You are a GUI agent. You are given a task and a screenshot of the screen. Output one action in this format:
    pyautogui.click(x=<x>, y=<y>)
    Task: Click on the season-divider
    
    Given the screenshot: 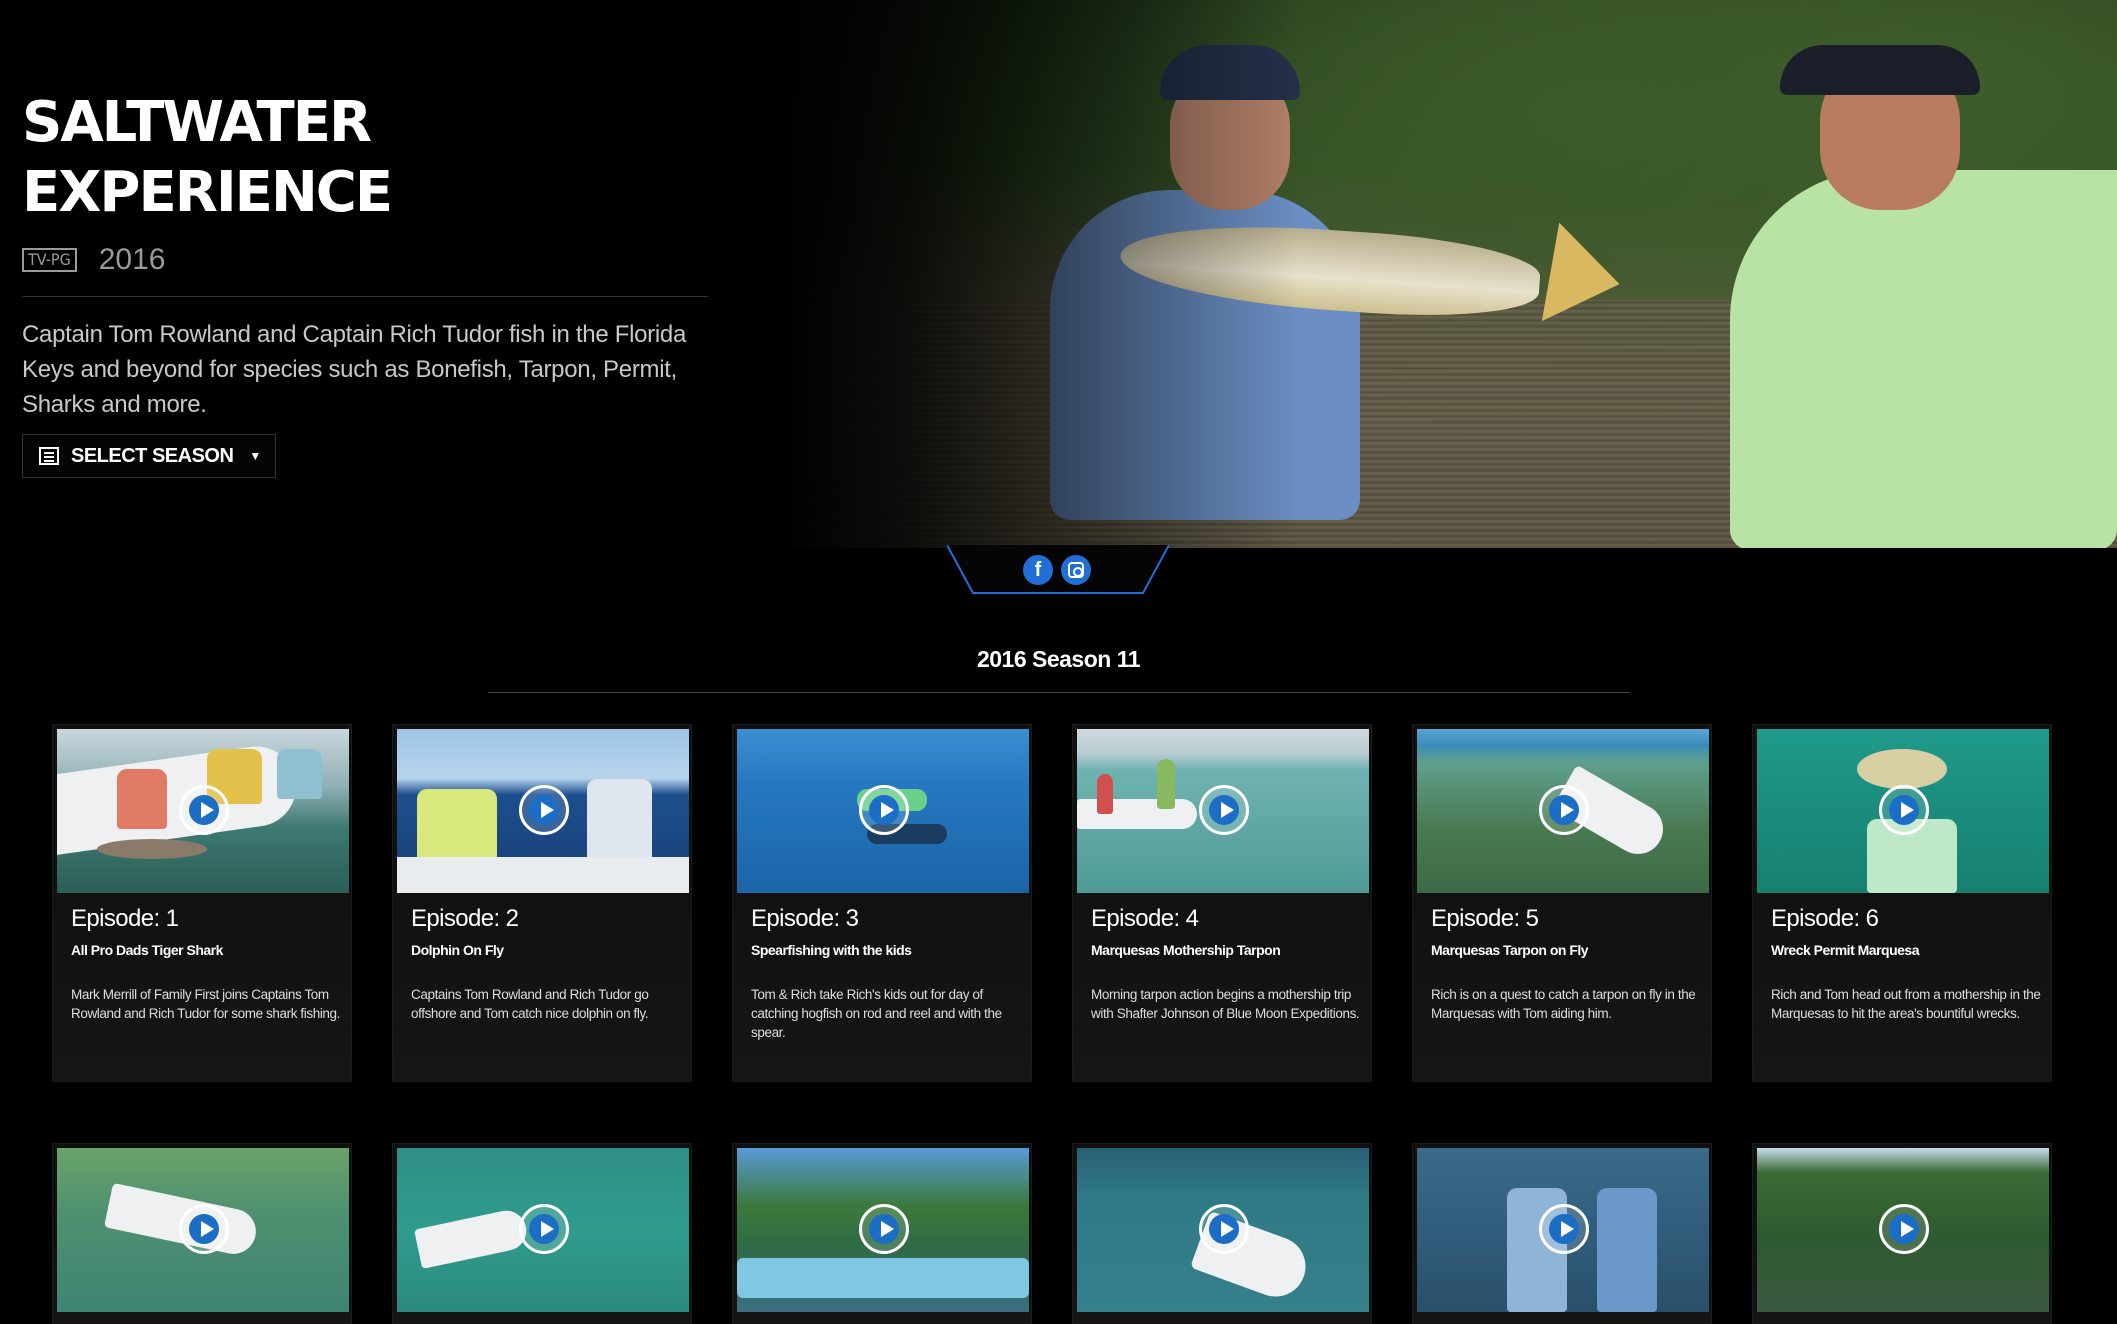 What is the action you would take?
    pyautogui.click(x=1059, y=692)
    